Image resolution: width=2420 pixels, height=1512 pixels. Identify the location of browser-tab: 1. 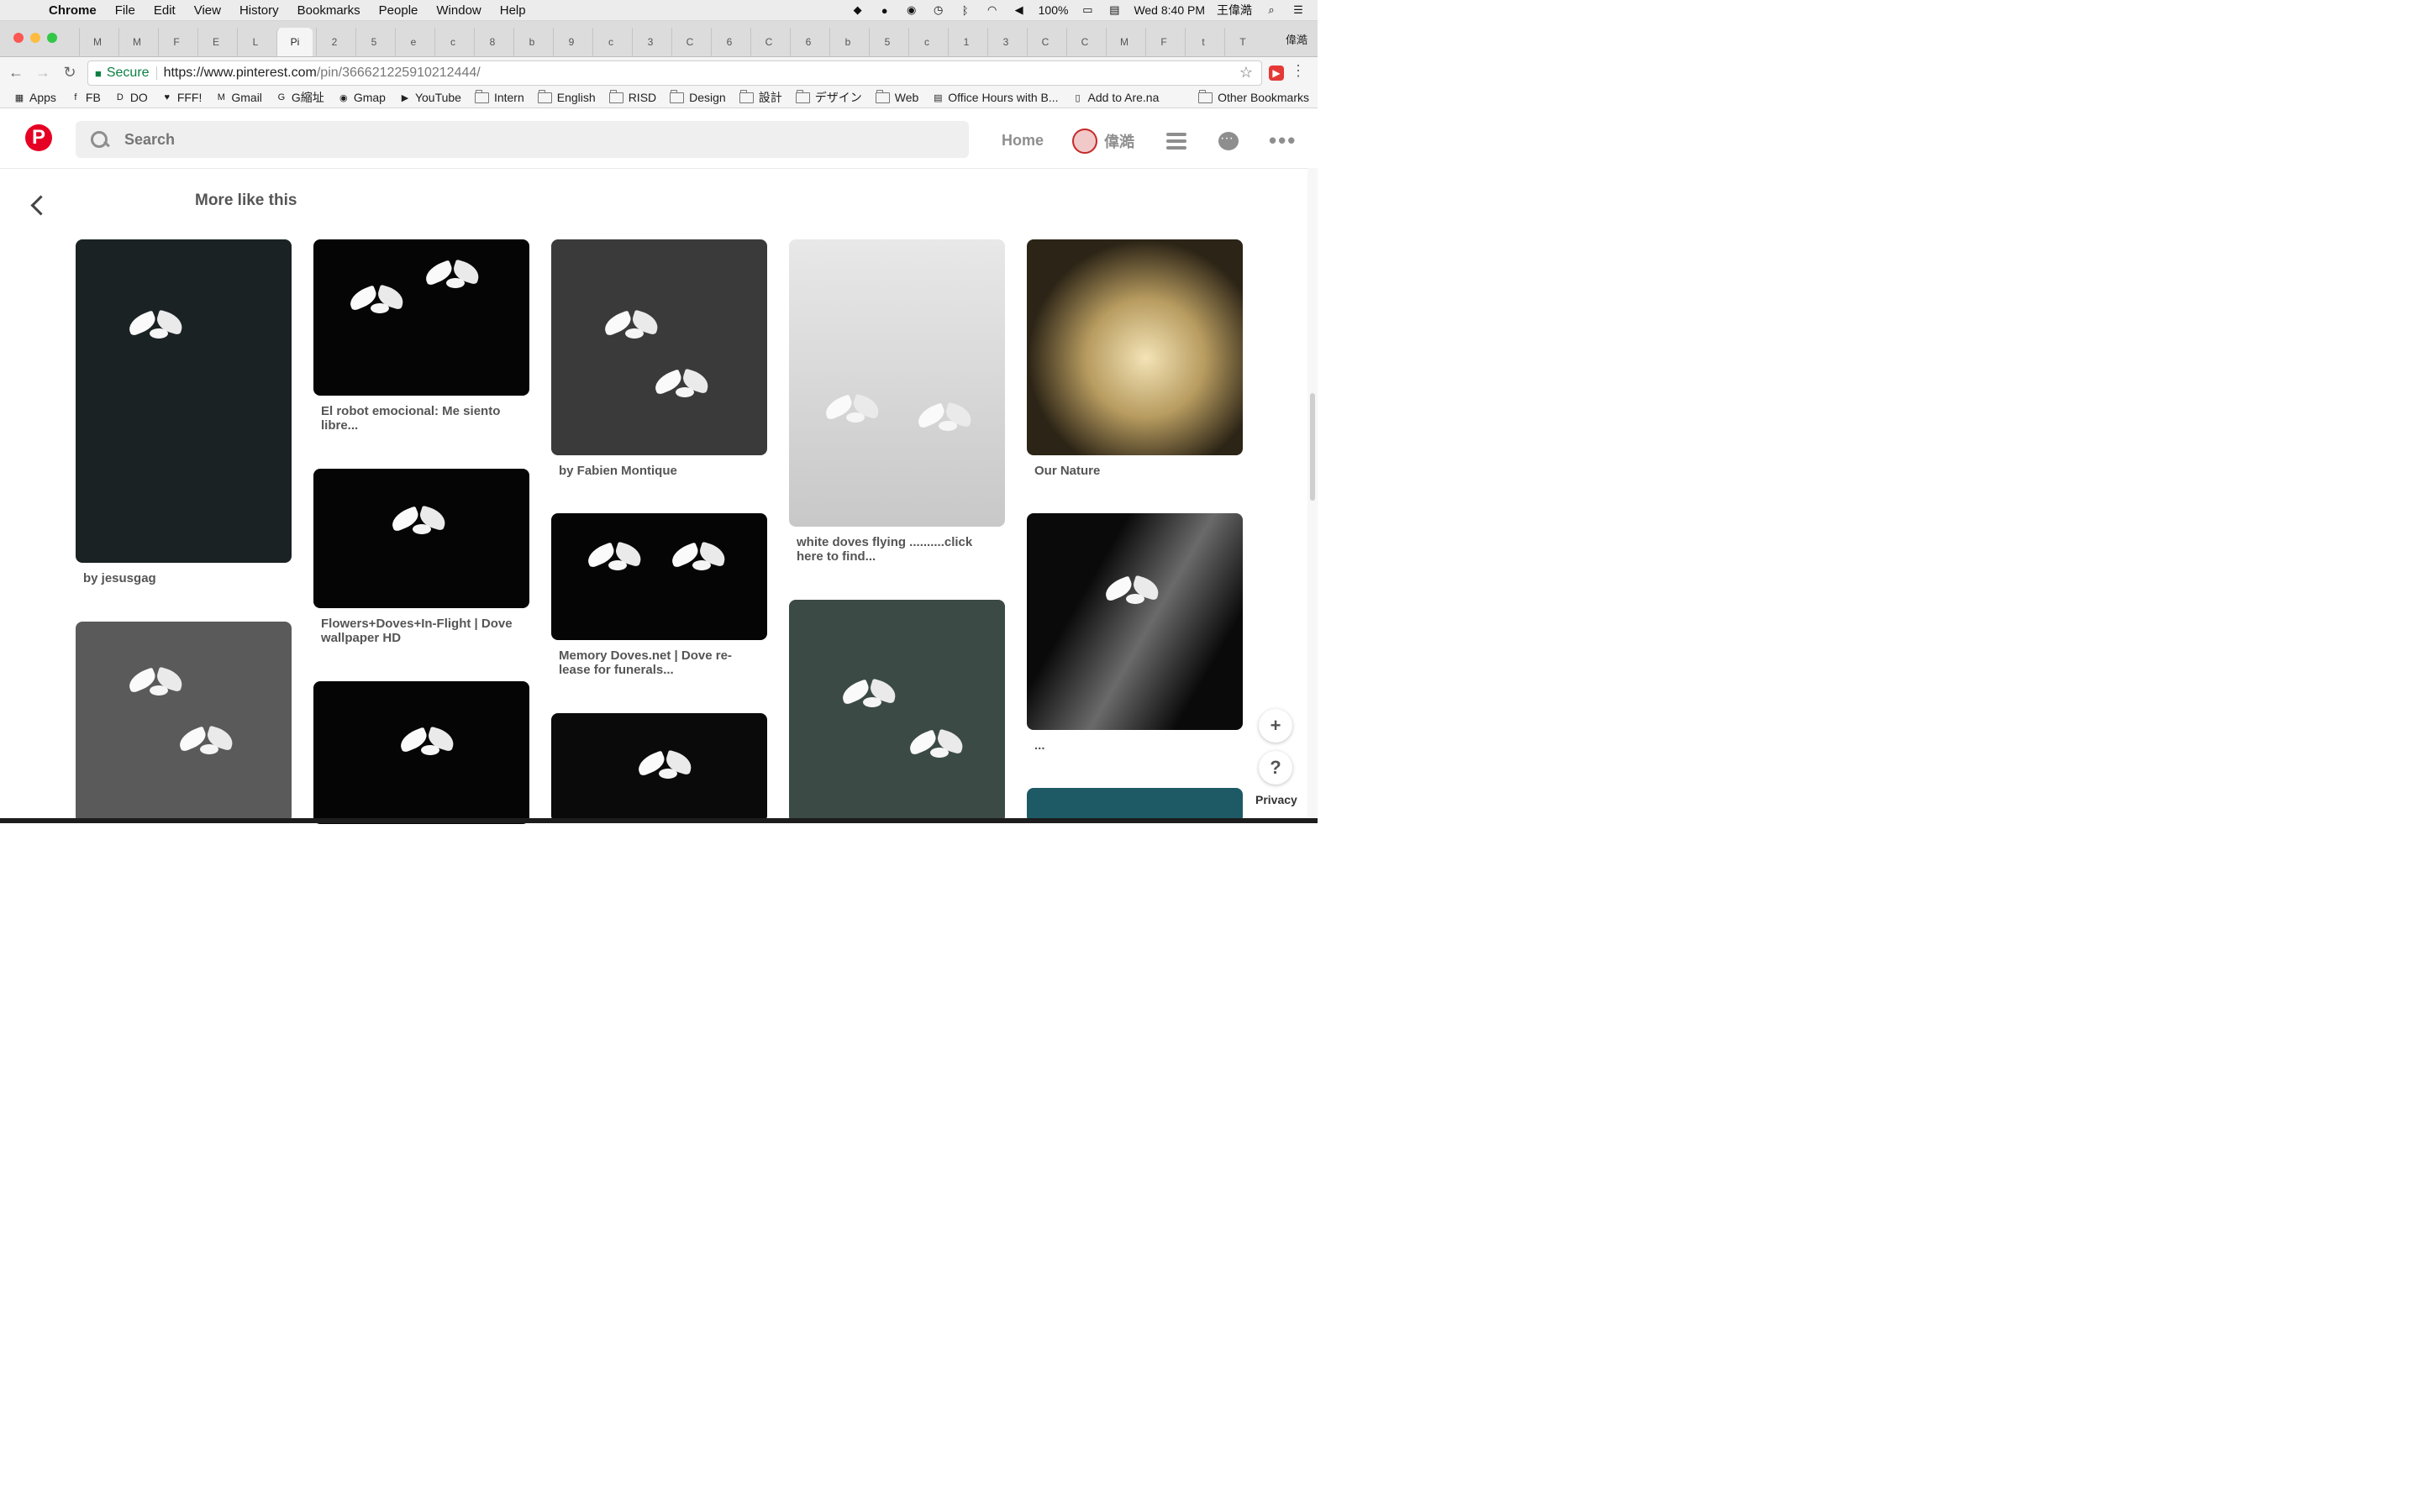
(966, 42).